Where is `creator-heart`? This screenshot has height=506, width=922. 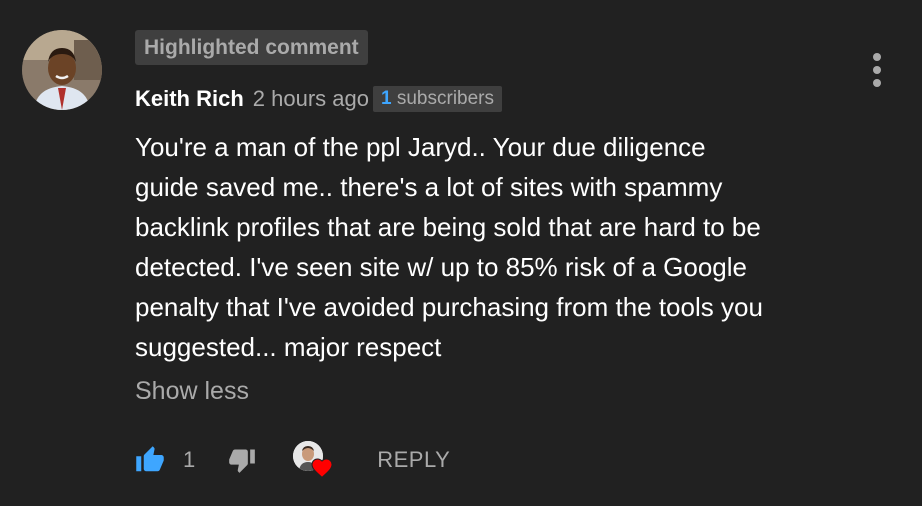
creator-heart is located at coordinates (314, 460).